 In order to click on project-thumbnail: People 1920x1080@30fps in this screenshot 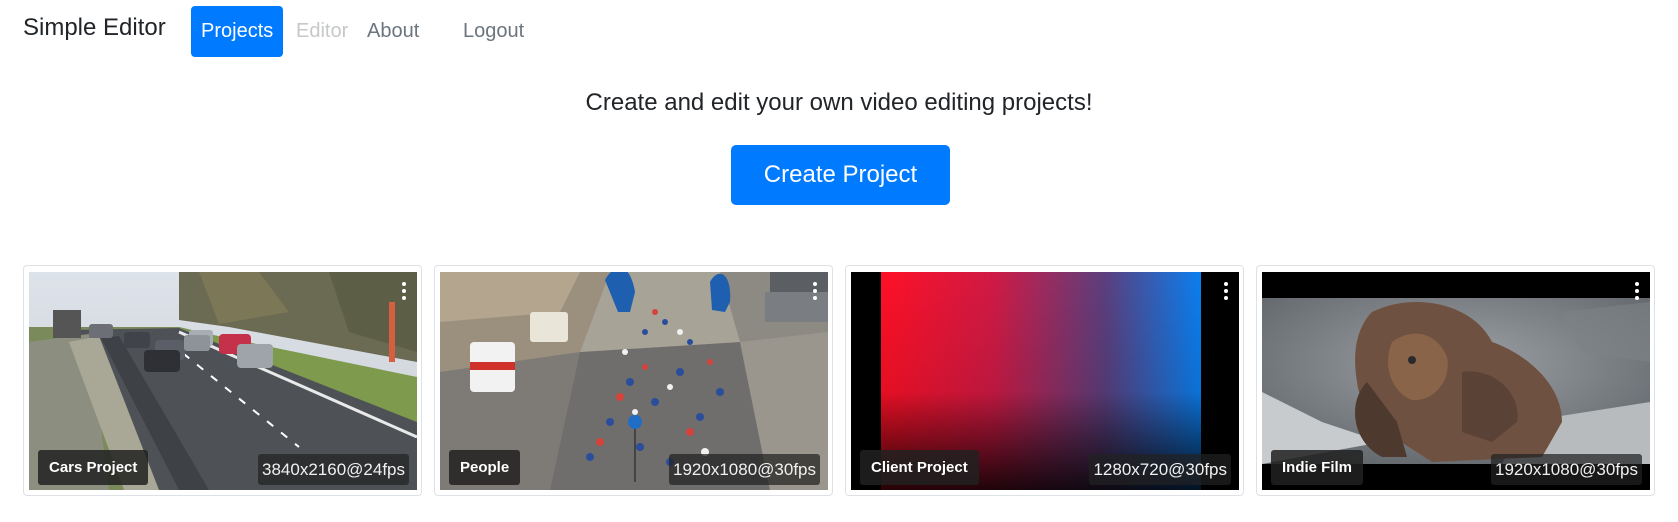, I will do `click(634, 381)`.